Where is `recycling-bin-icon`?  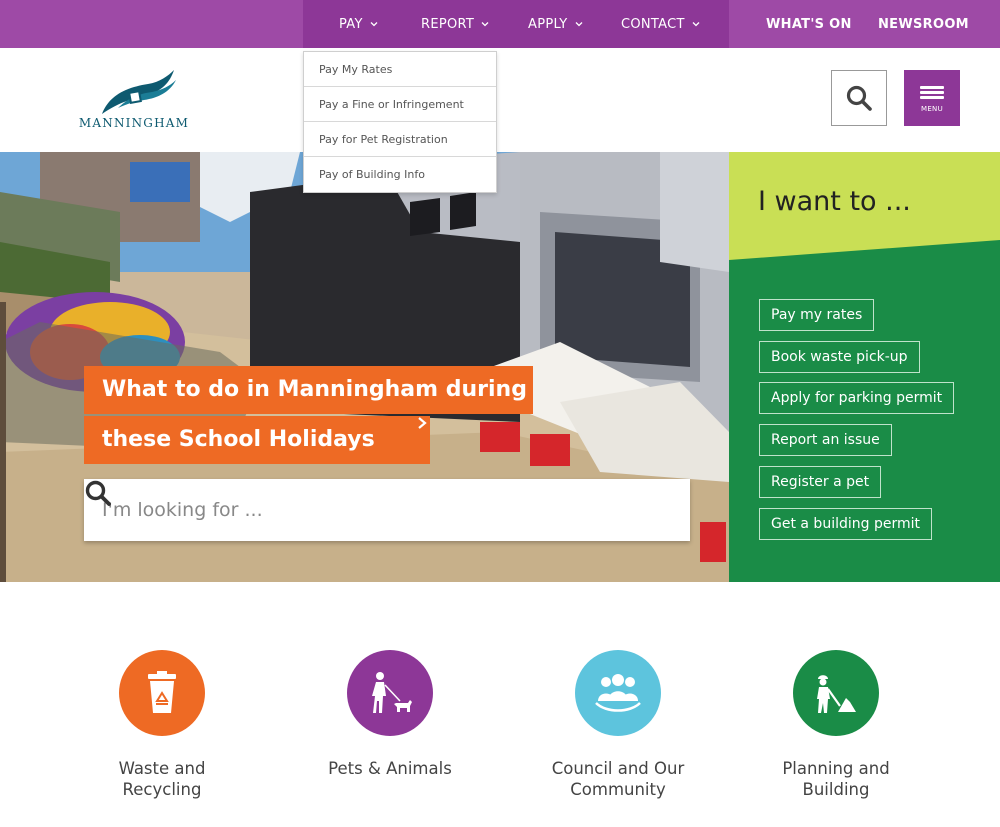 recycling-bin-icon is located at coordinates (162, 693).